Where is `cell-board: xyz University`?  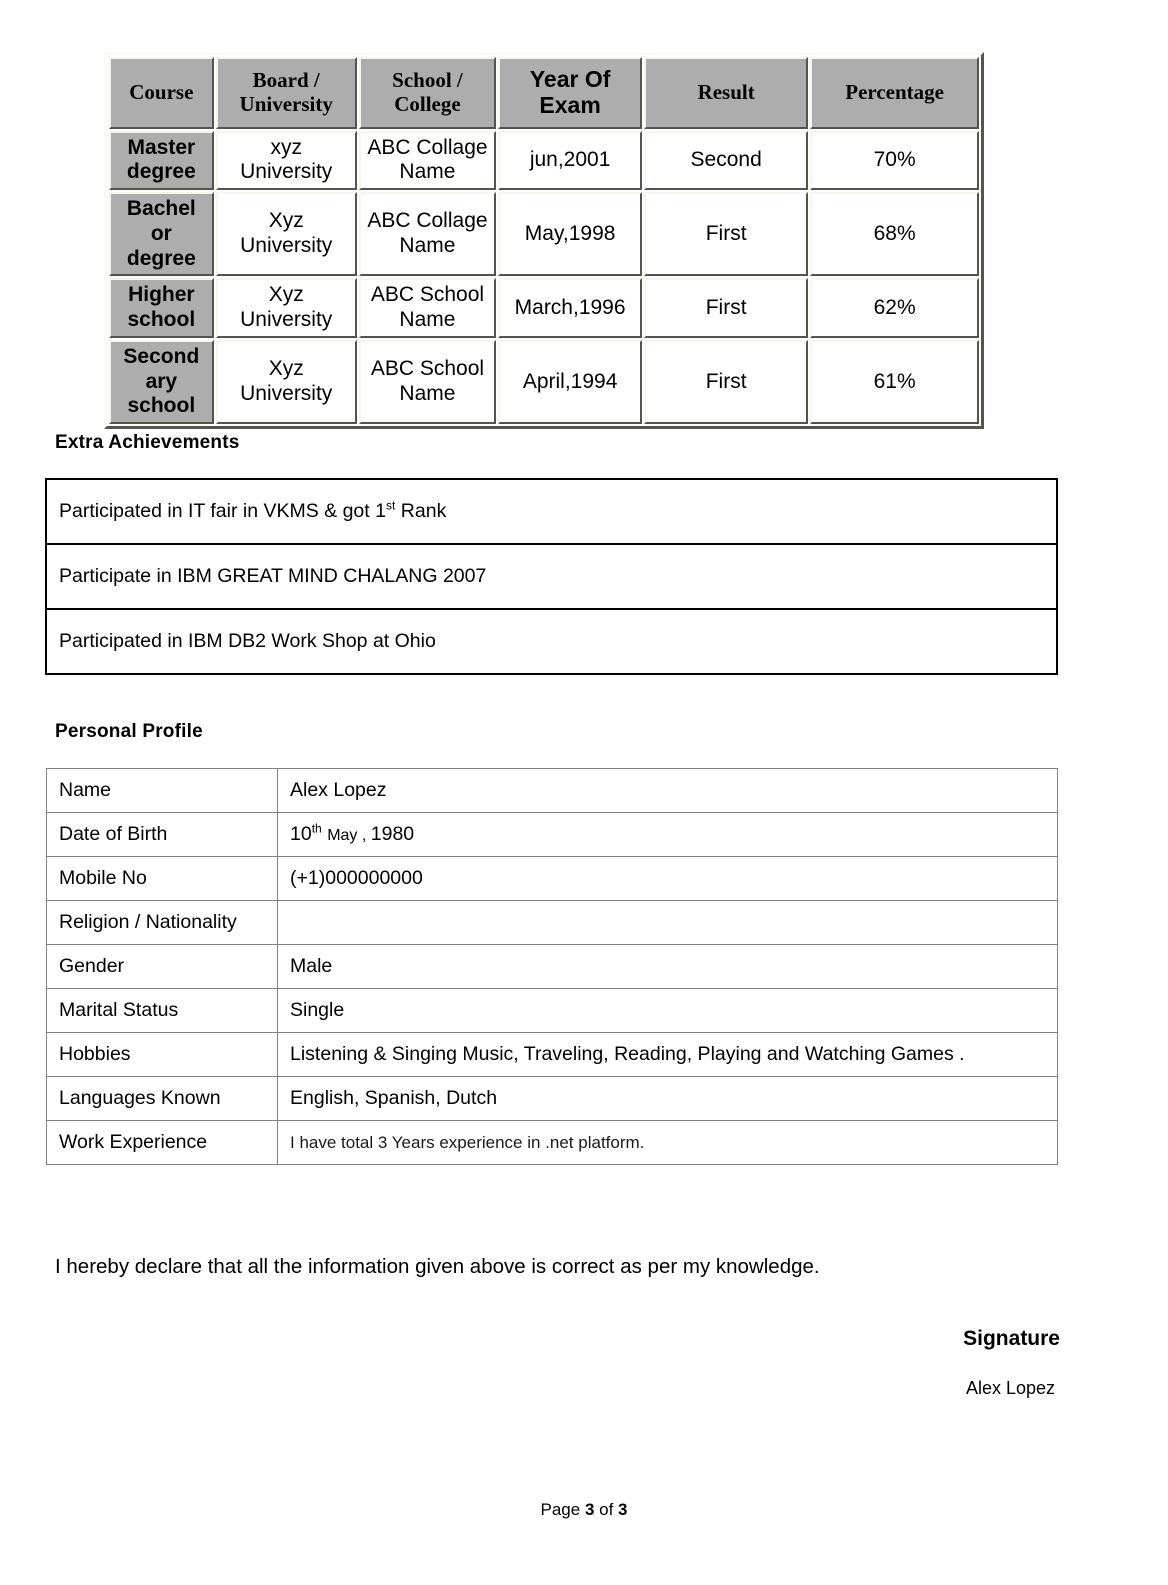
cell-board: xyz University is located at coordinates (286, 160).